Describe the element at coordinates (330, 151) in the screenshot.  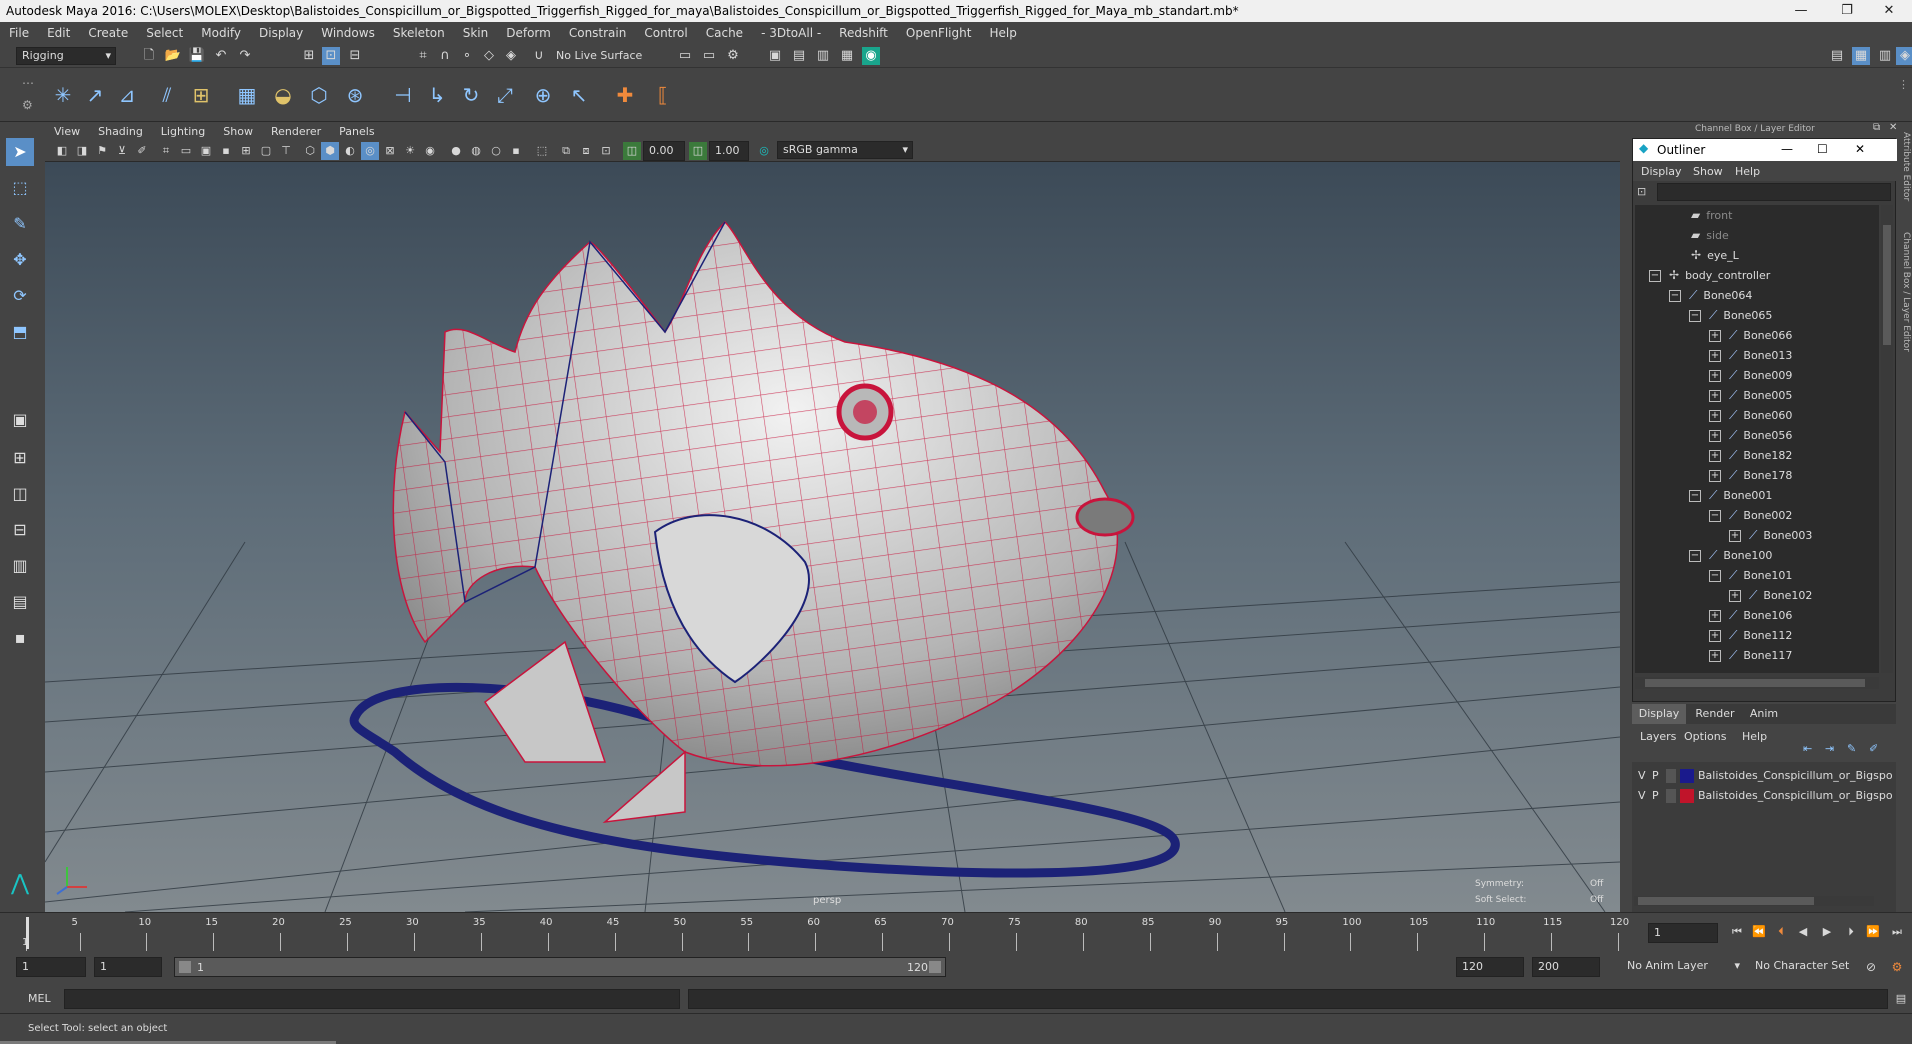
I see `smooth-shade-icon: ⬢` at that location.